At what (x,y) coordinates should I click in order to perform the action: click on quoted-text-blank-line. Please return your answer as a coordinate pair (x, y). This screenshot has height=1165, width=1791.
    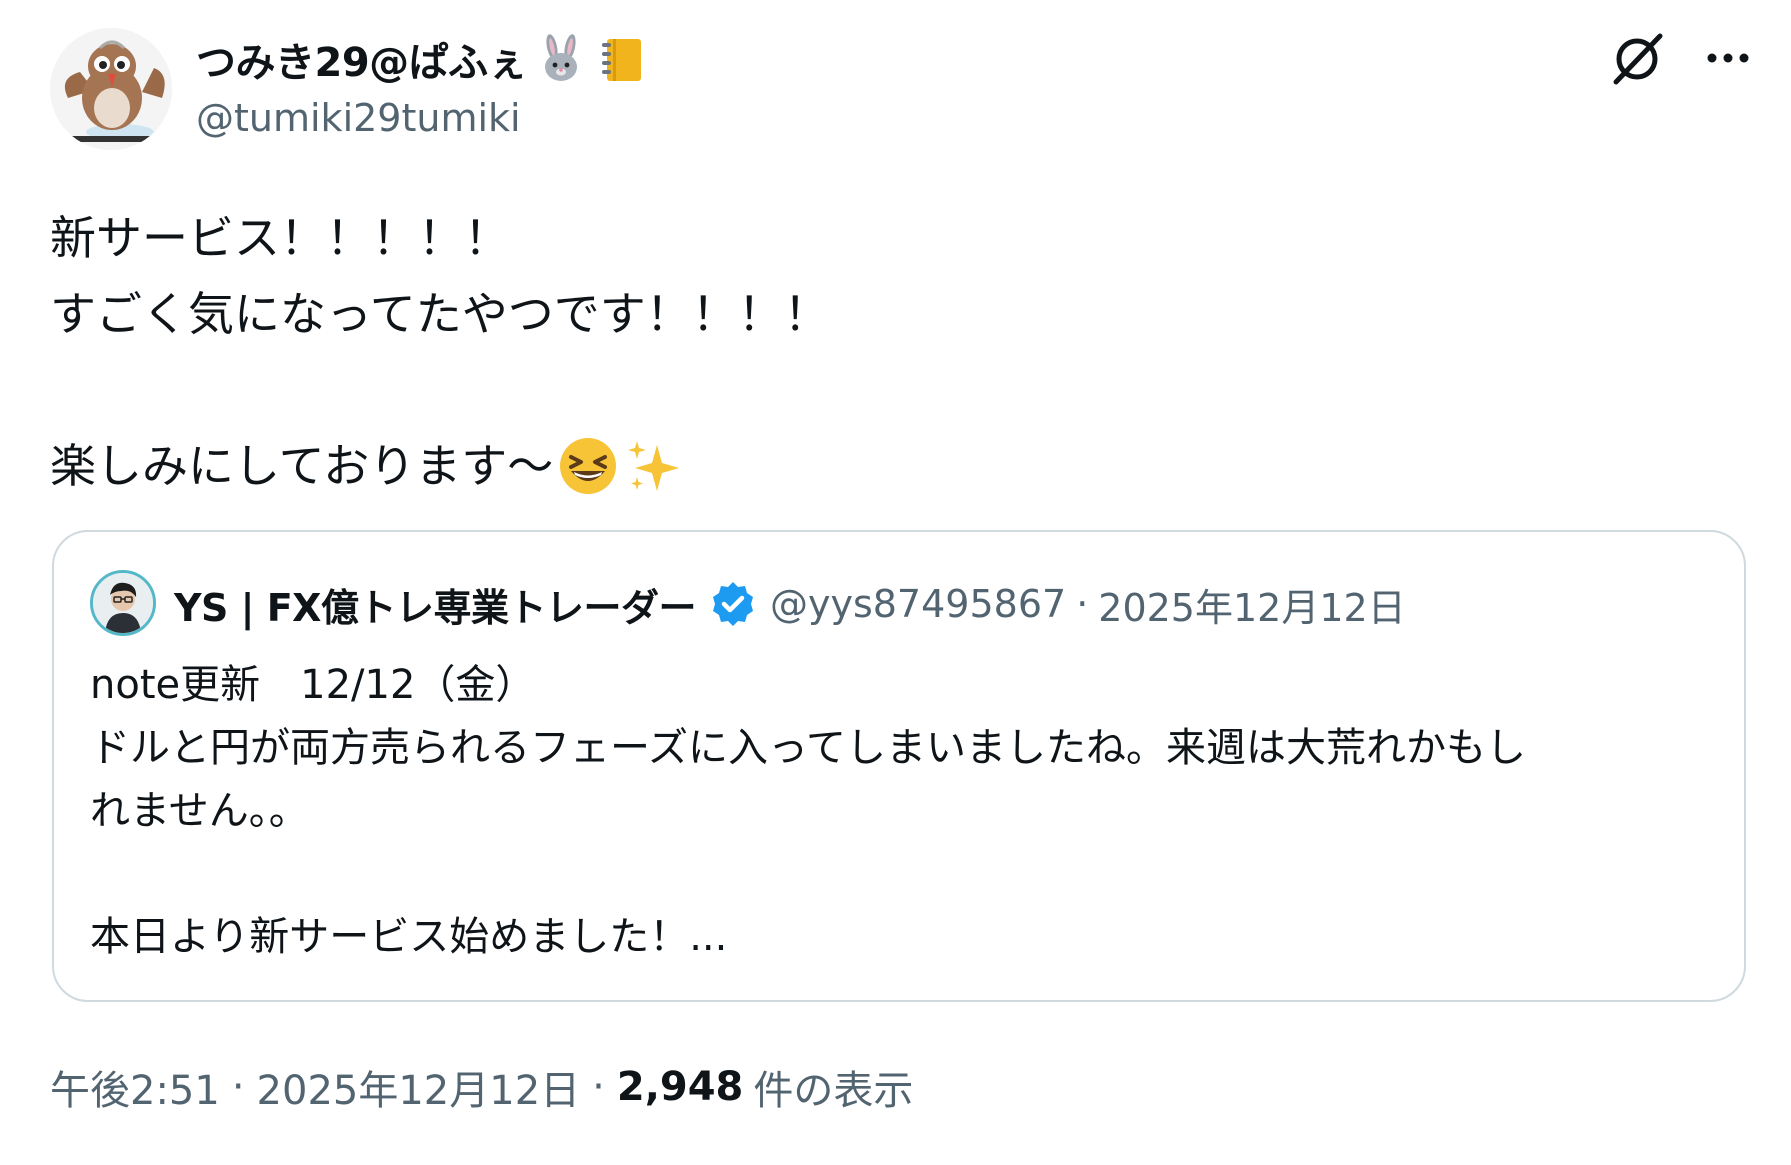
    Looking at the image, I should click on (808, 874).